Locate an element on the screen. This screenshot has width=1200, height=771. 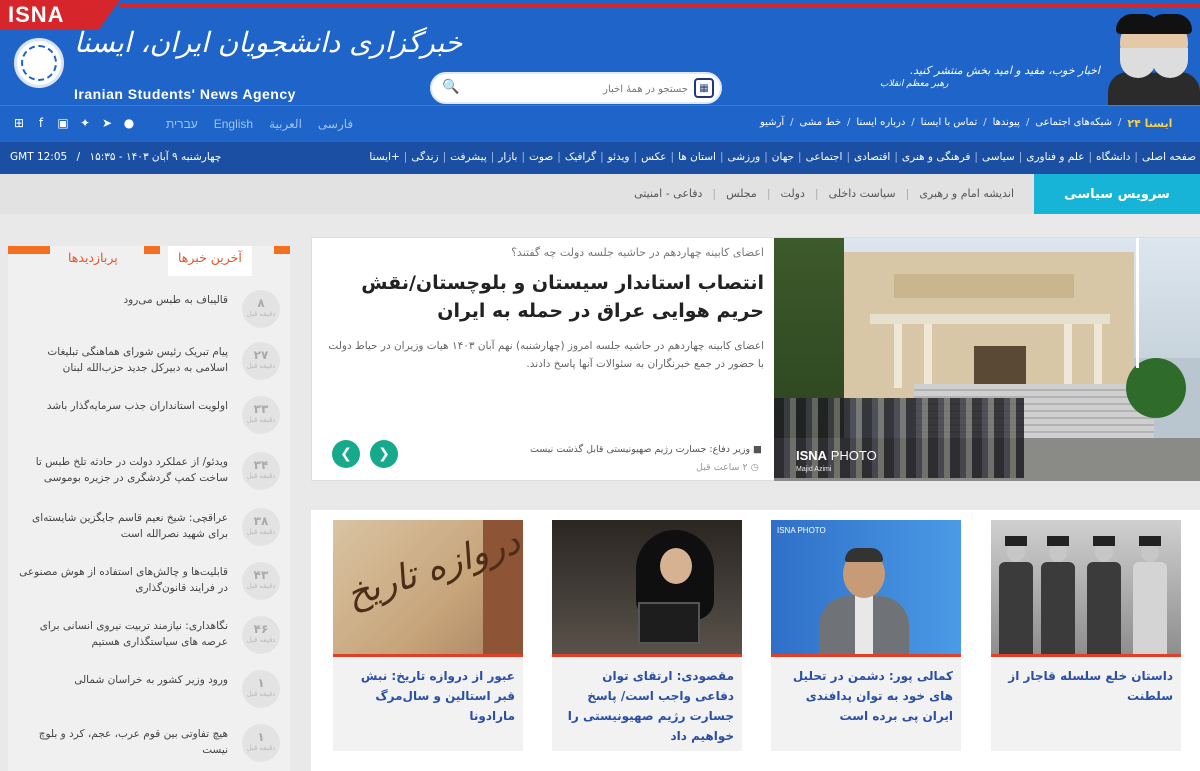
nav-university: دانشگاه is located at coordinates (1113, 157).